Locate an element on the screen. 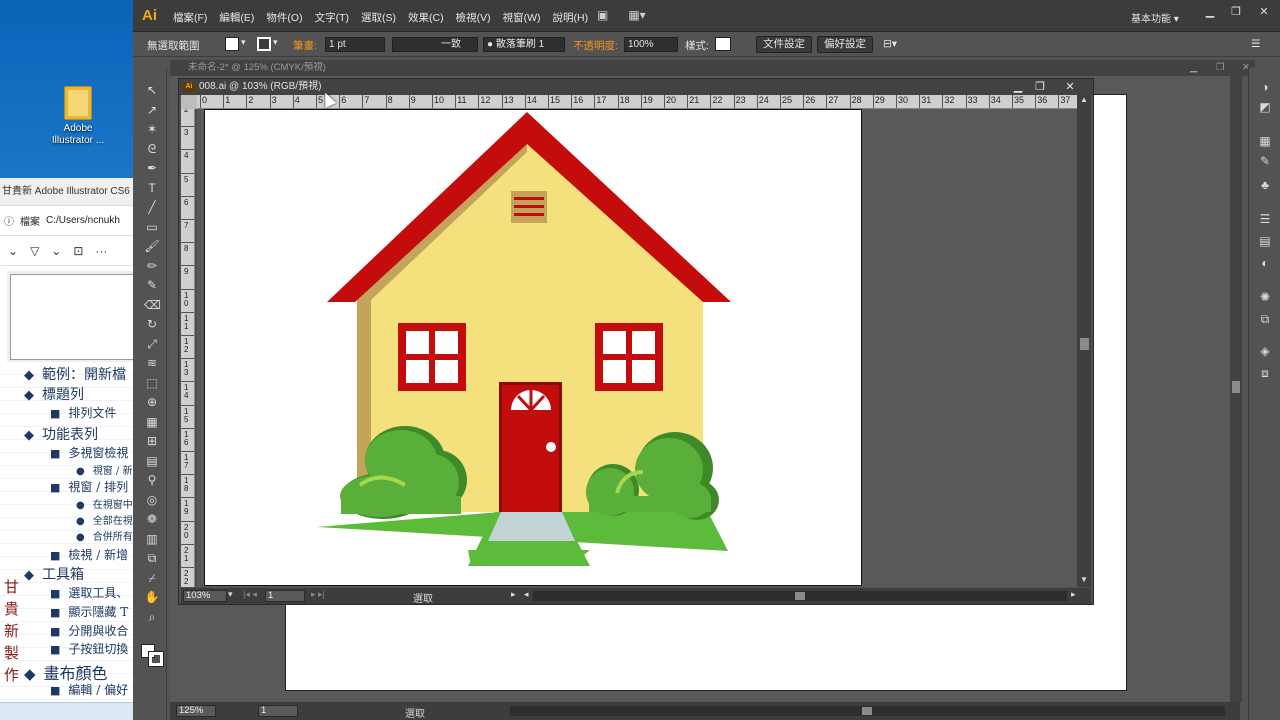 This screenshot has width=1280, height=720. pen-tool-icon: ✒ is located at coordinates (152, 168).